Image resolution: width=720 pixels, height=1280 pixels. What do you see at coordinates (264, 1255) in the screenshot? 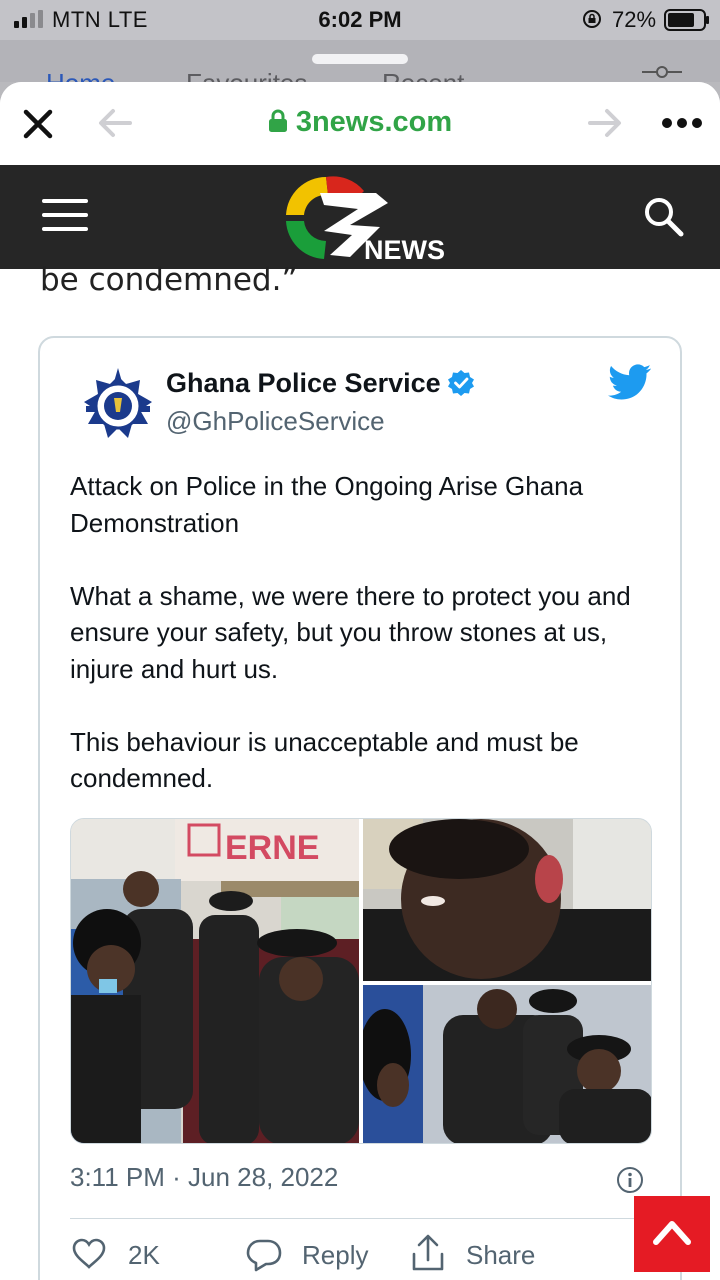
I see `reply-bubble-icon` at bounding box center [264, 1255].